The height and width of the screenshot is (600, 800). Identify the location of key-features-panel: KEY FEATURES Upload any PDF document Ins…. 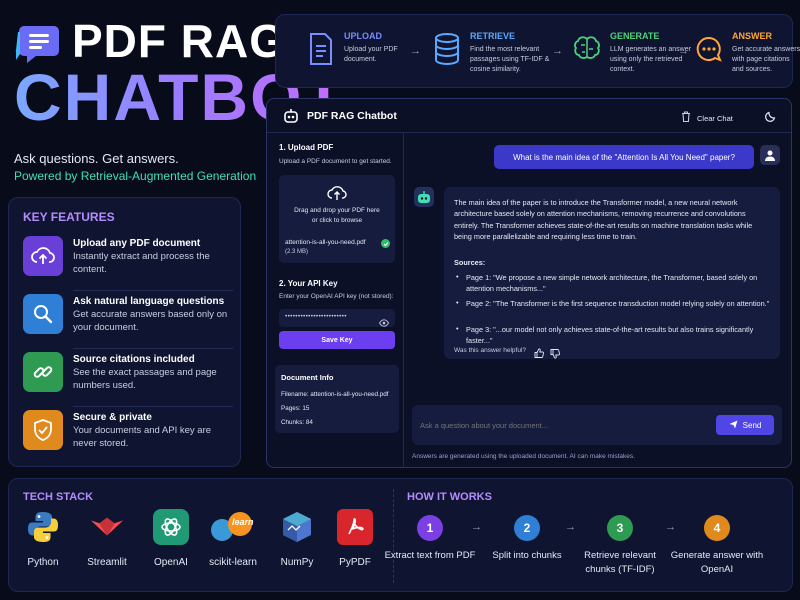
(124, 332).